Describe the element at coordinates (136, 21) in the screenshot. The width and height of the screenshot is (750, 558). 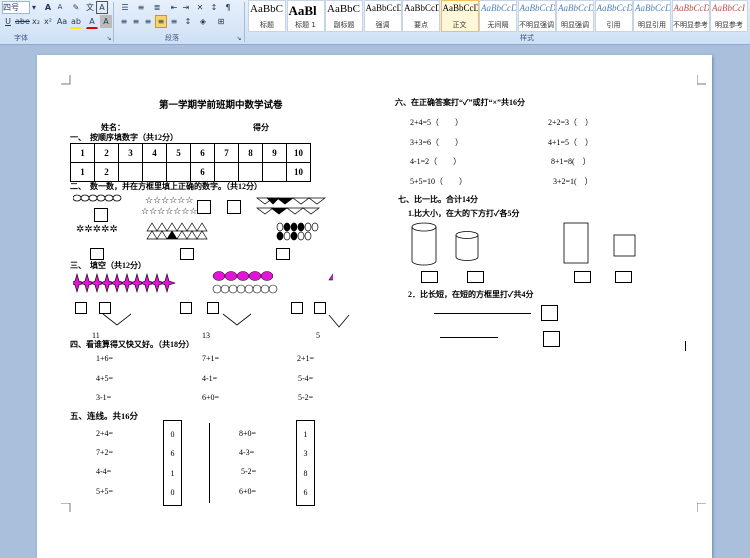
I see `align-center-icon: ≡` at that location.